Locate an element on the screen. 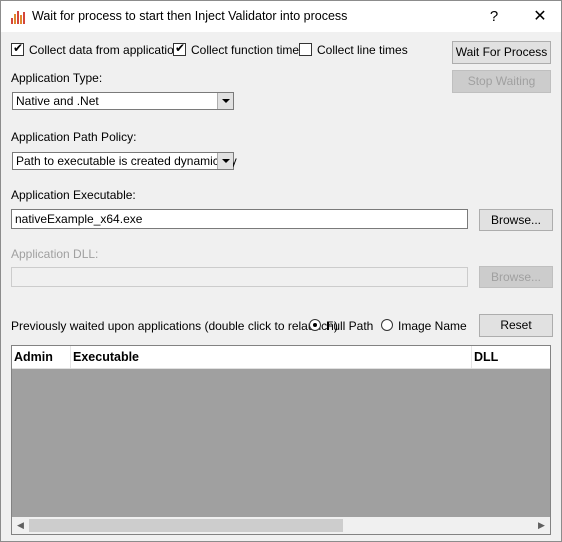  radio-selected-dot is located at coordinates (315, 325).